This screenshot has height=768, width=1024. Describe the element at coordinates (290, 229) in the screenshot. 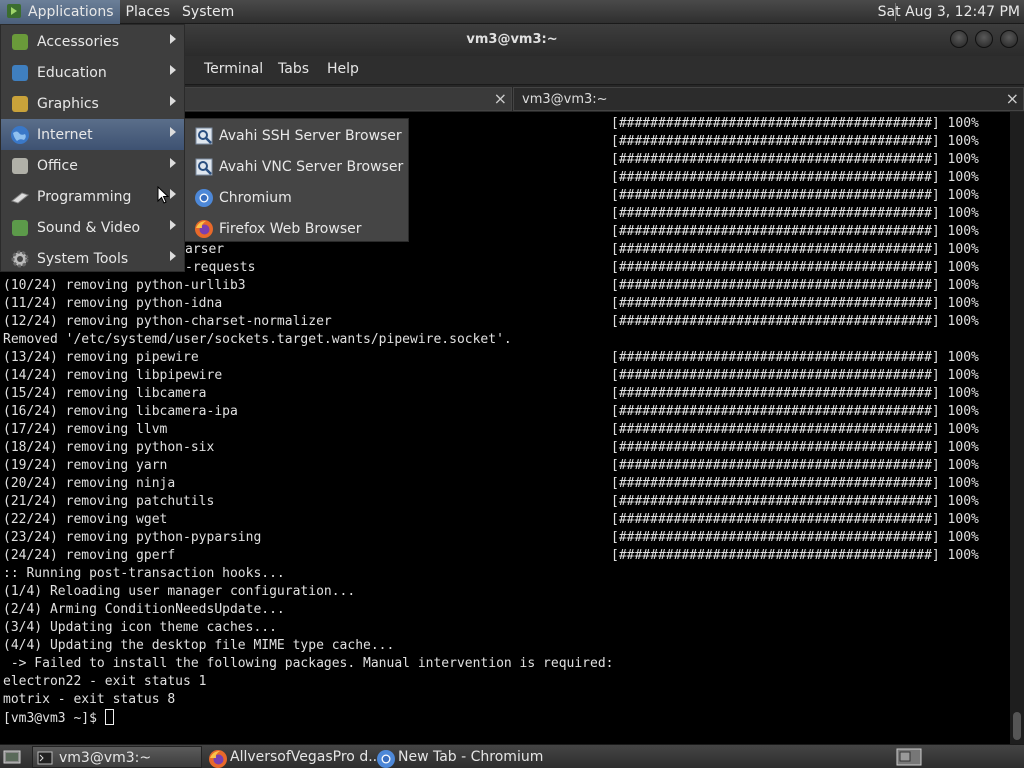

I see `submenu-item-label: Firefox Web Browser` at that location.